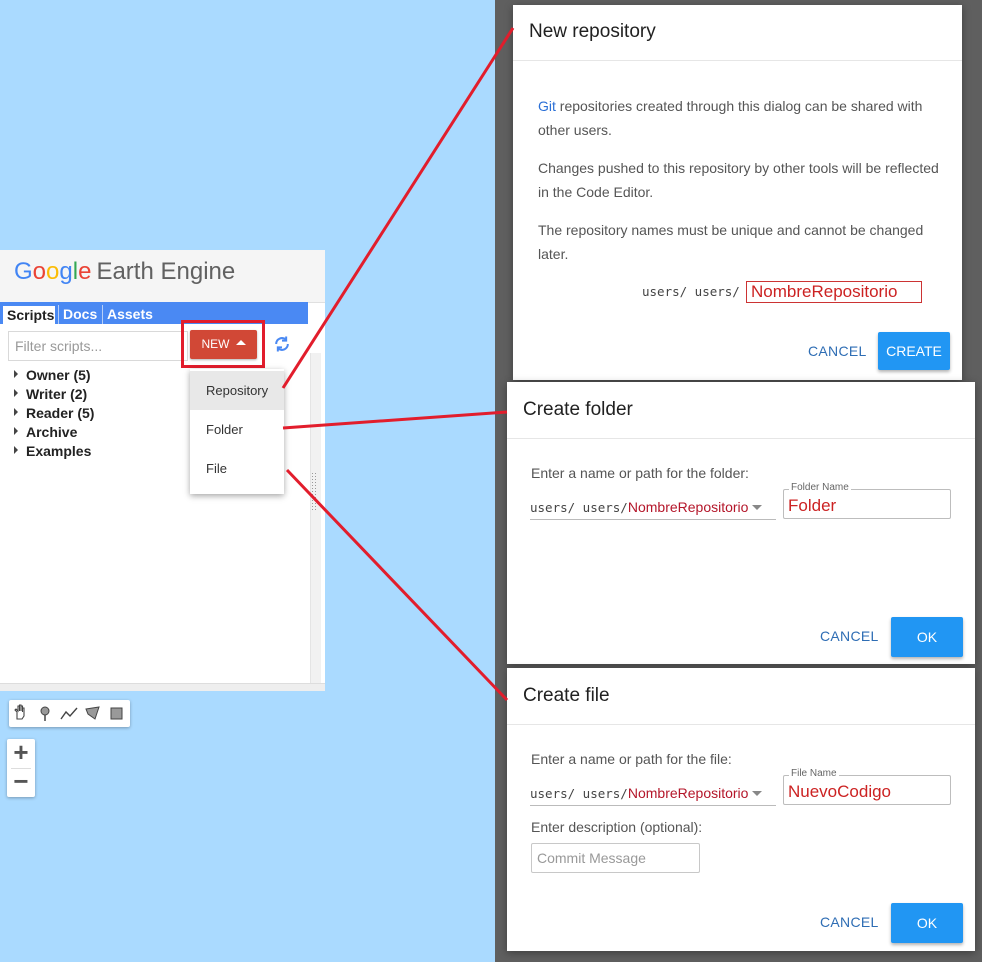  I want to click on panel-scrollbar, so click(315, 518).